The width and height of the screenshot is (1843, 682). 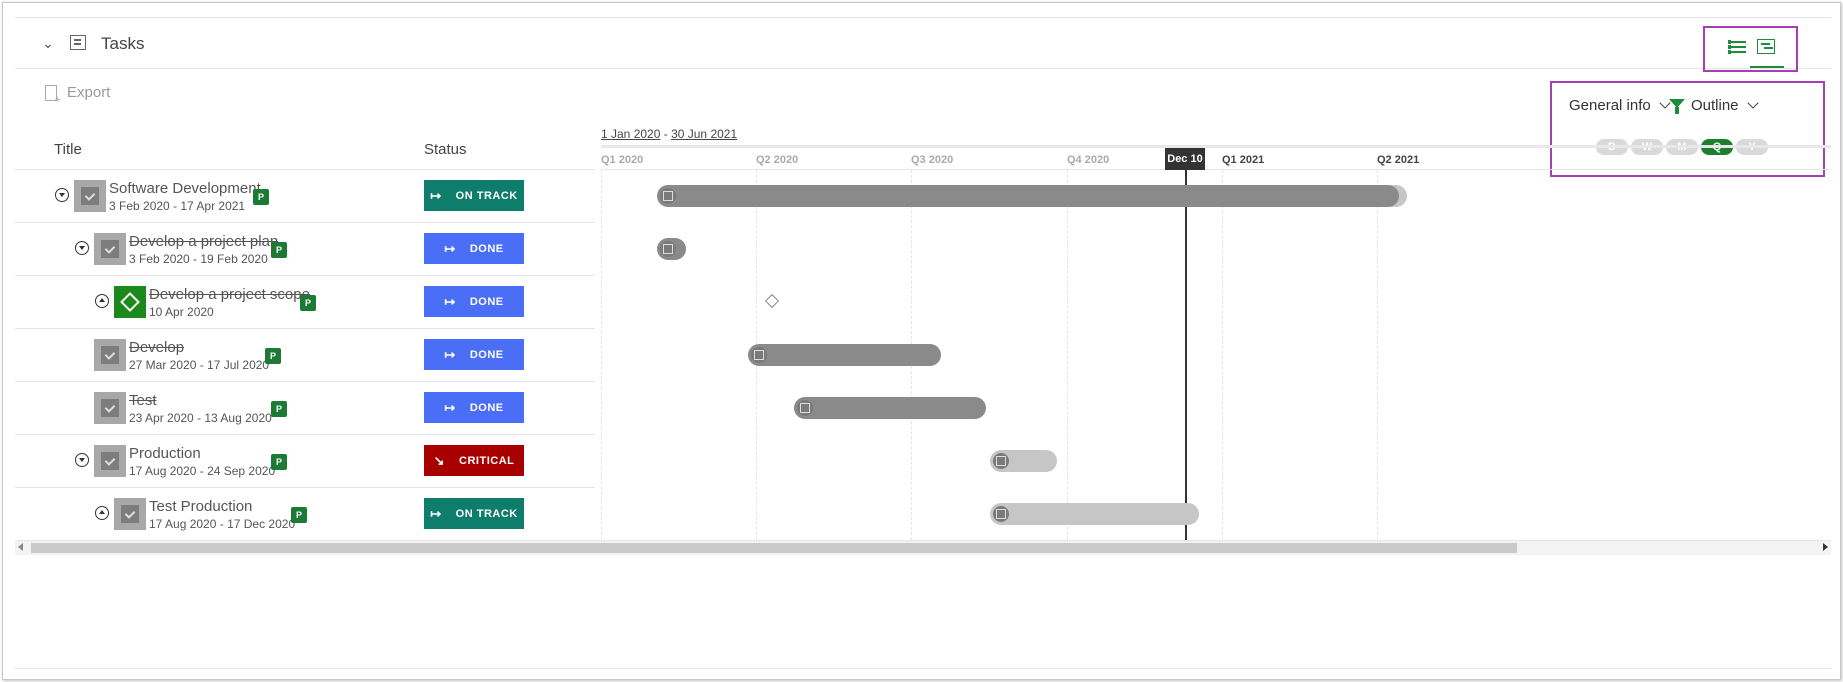 I want to click on export-button: Export, so click(x=78, y=95).